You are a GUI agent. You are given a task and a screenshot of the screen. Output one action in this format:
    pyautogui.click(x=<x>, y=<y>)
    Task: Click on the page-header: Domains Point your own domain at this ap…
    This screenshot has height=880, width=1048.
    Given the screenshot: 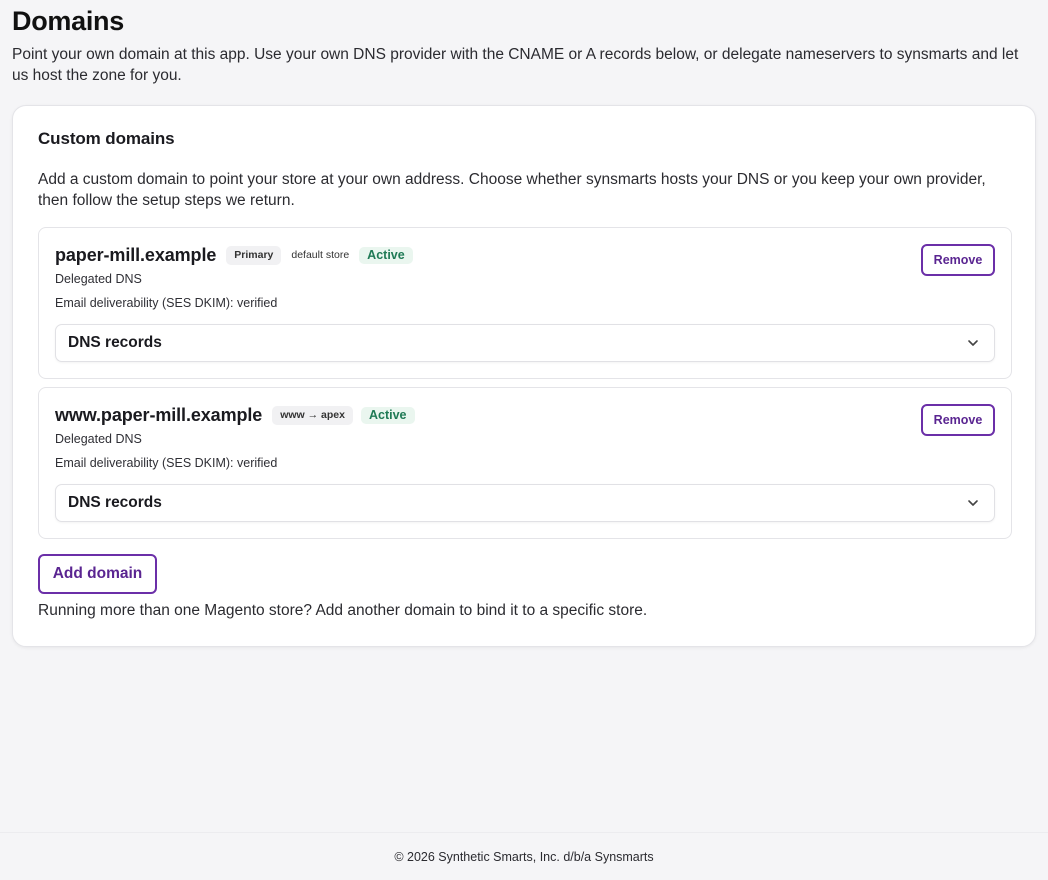 What is the action you would take?
    pyautogui.click(x=524, y=46)
    